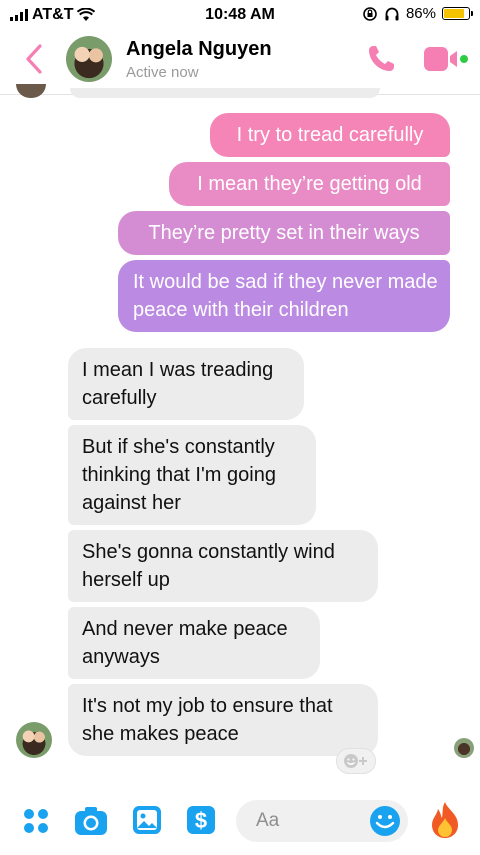  What do you see at coordinates (194, 643) in the screenshot?
I see `received-message: And never make peace anyways` at bounding box center [194, 643].